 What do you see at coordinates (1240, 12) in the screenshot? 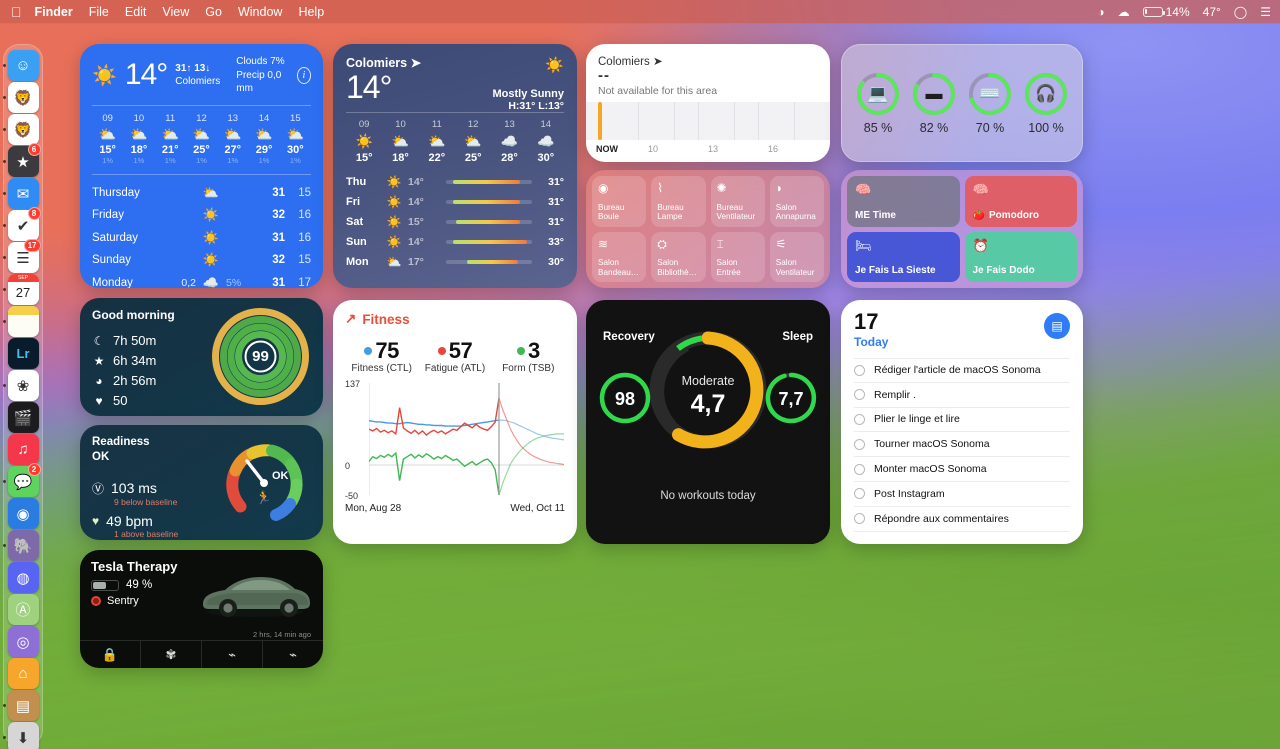
I see `wifi-icon: ◯` at bounding box center [1240, 12].